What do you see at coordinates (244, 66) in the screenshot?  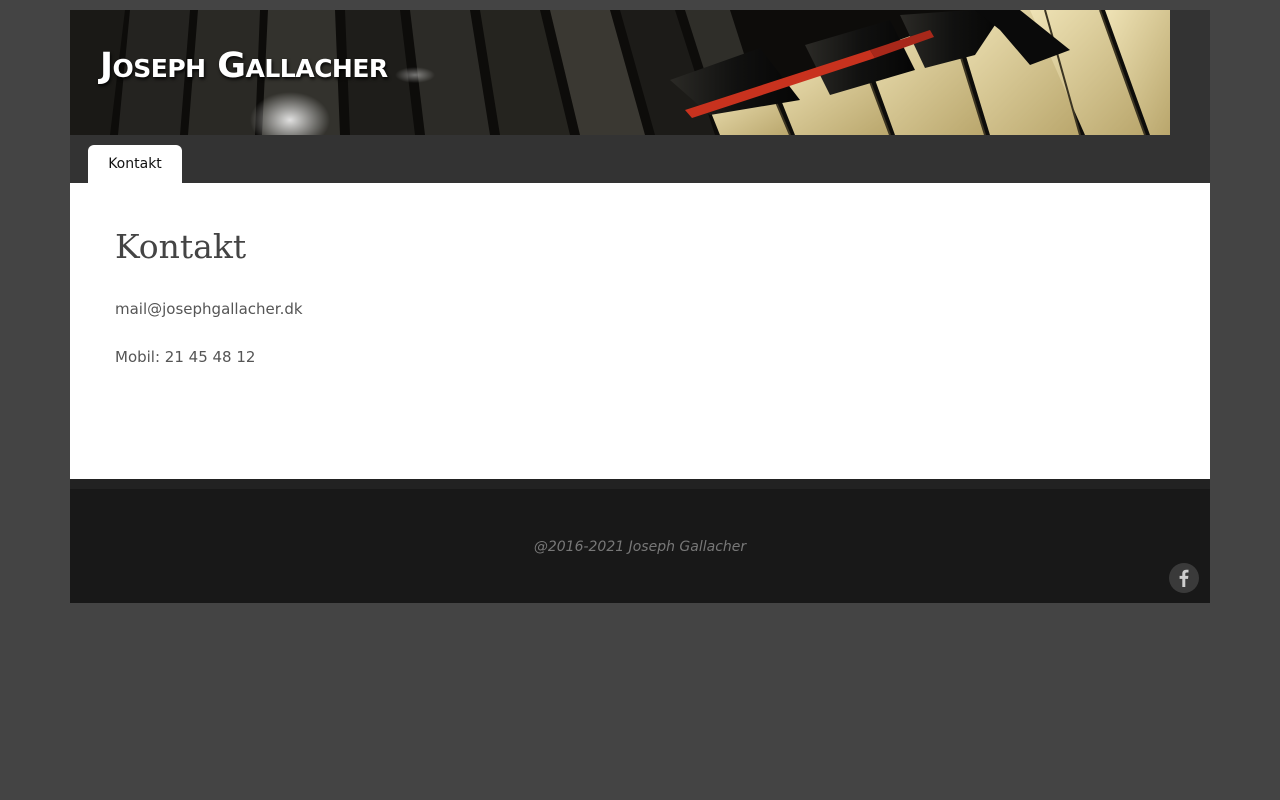 I see `site-title: Joseph Gallacher` at bounding box center [244, 66].